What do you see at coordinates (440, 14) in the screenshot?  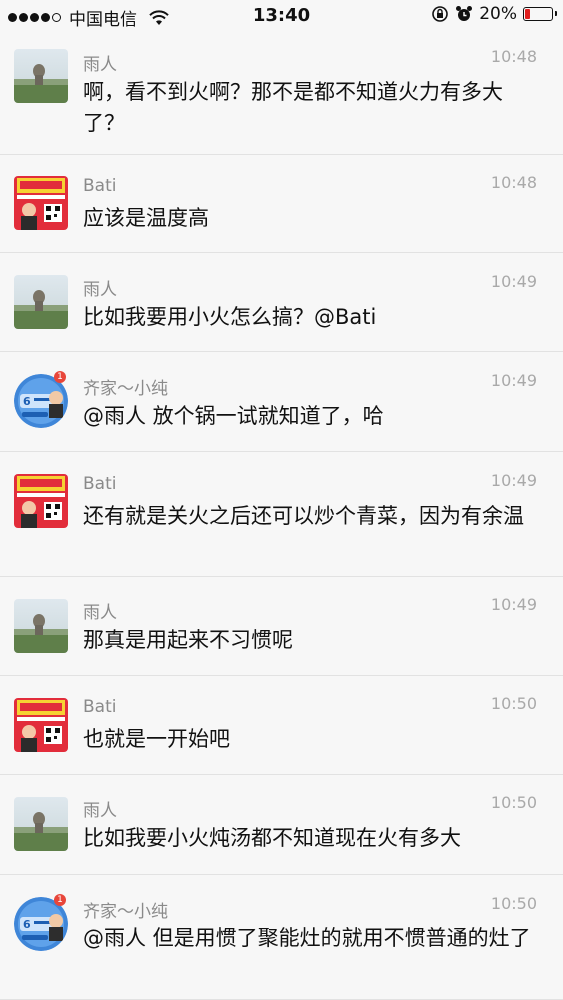 I see `orientation-lock-icon` at bounding box center [440, 14].